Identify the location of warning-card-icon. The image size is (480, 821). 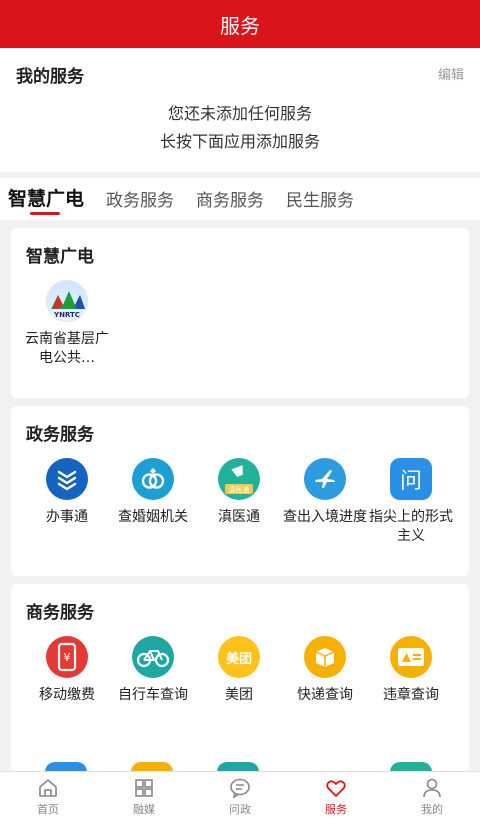
(411, 657).